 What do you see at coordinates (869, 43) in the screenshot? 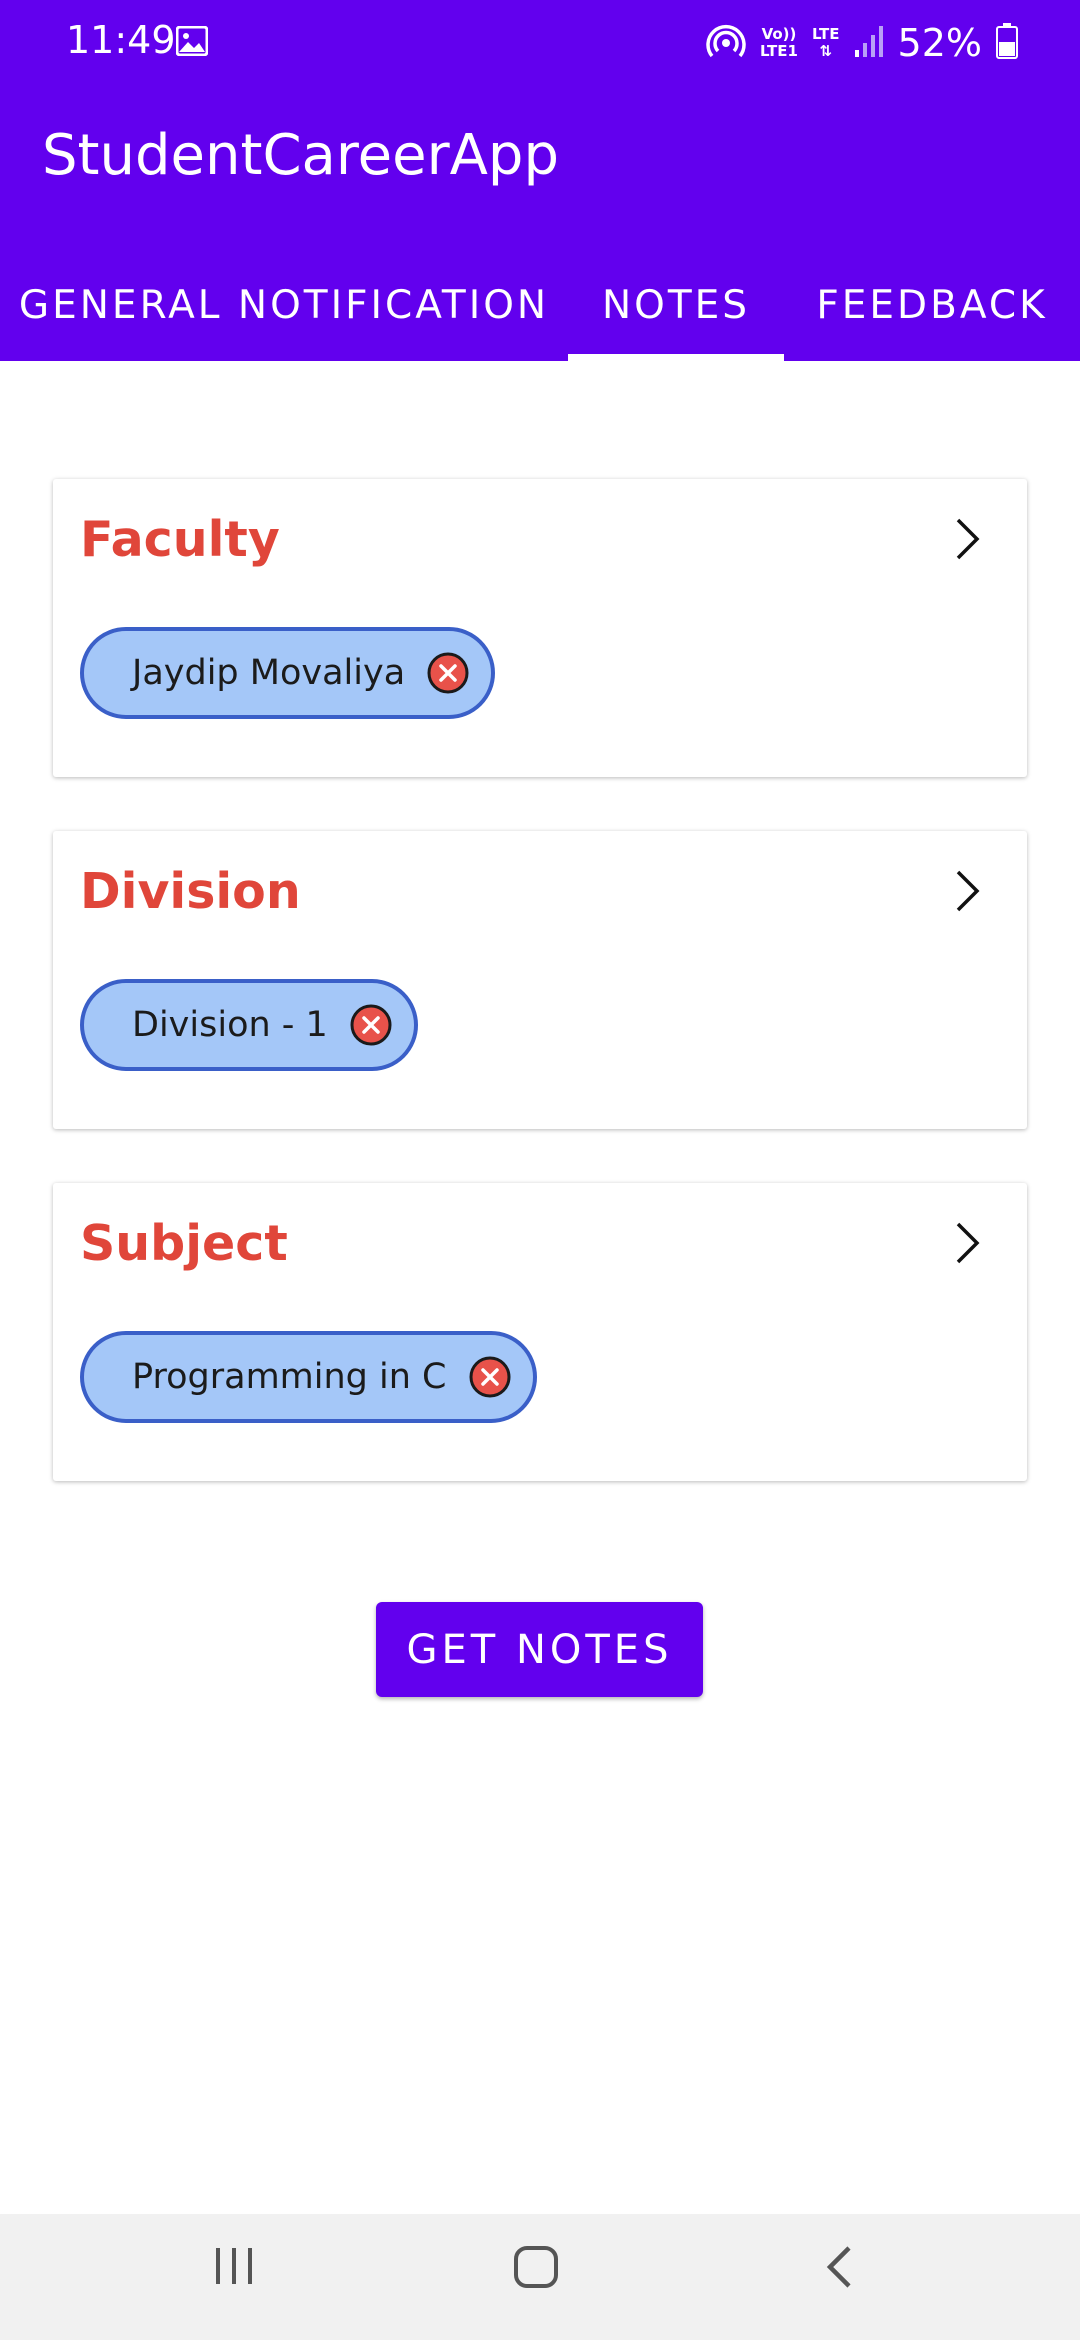
I see `signal-icon` at bounding box center [869, 43].